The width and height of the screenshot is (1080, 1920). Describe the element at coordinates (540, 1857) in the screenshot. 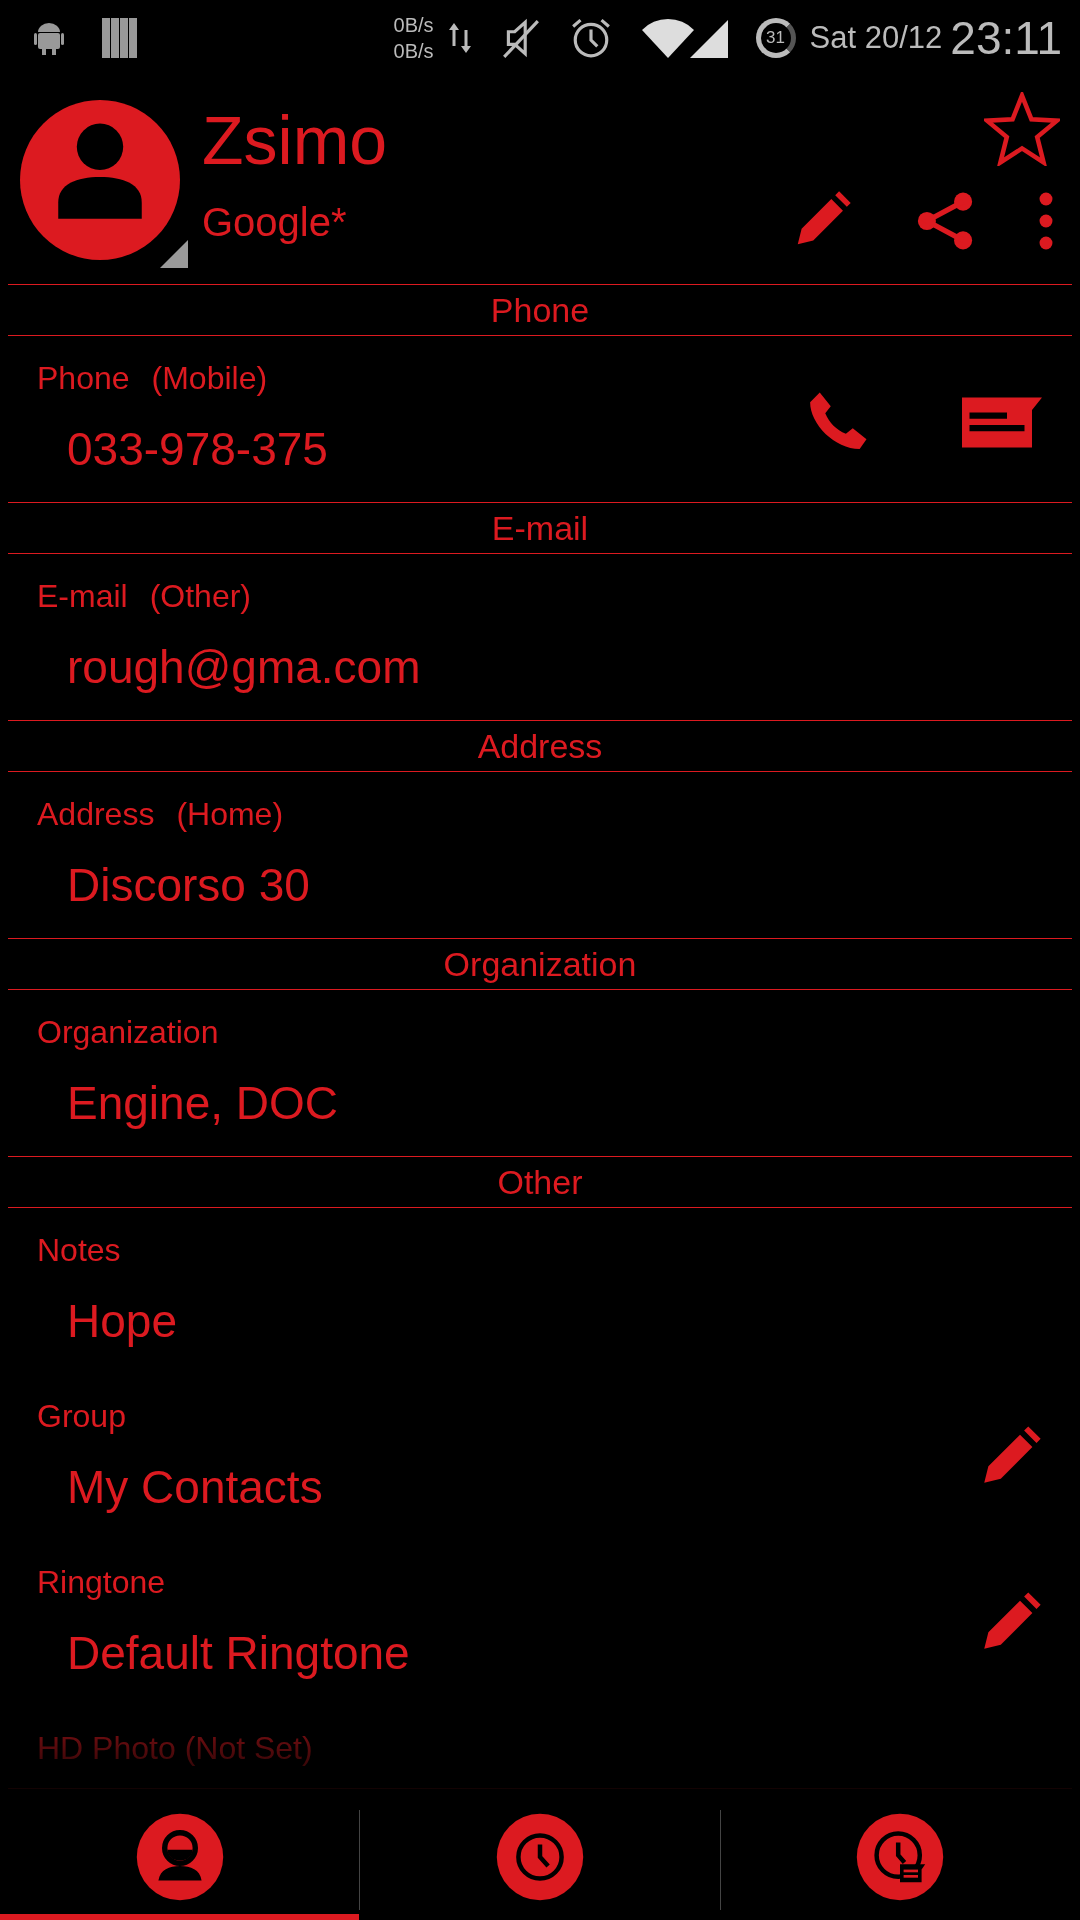

I see `clock-icon` at that location.